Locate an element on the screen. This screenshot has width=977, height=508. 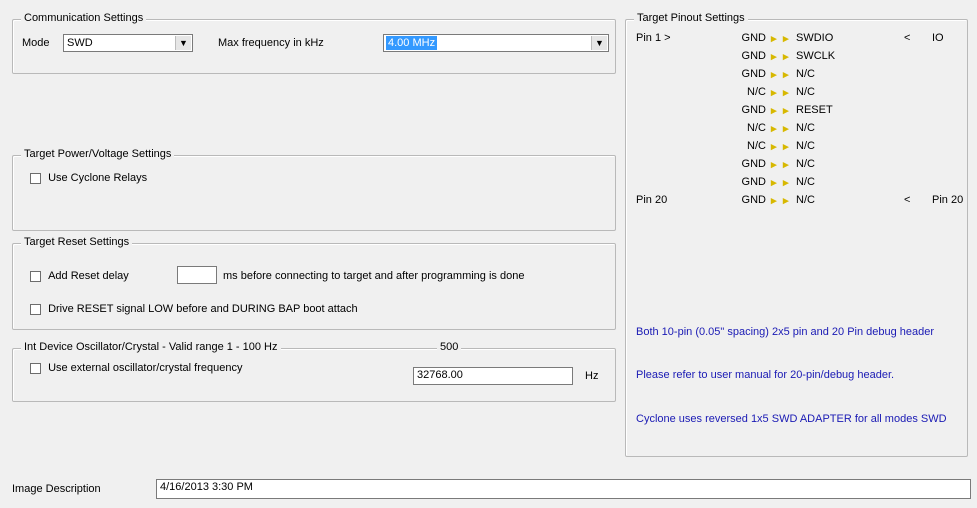
pin-row-right: SWCLK is located at coordinates (816, 56).